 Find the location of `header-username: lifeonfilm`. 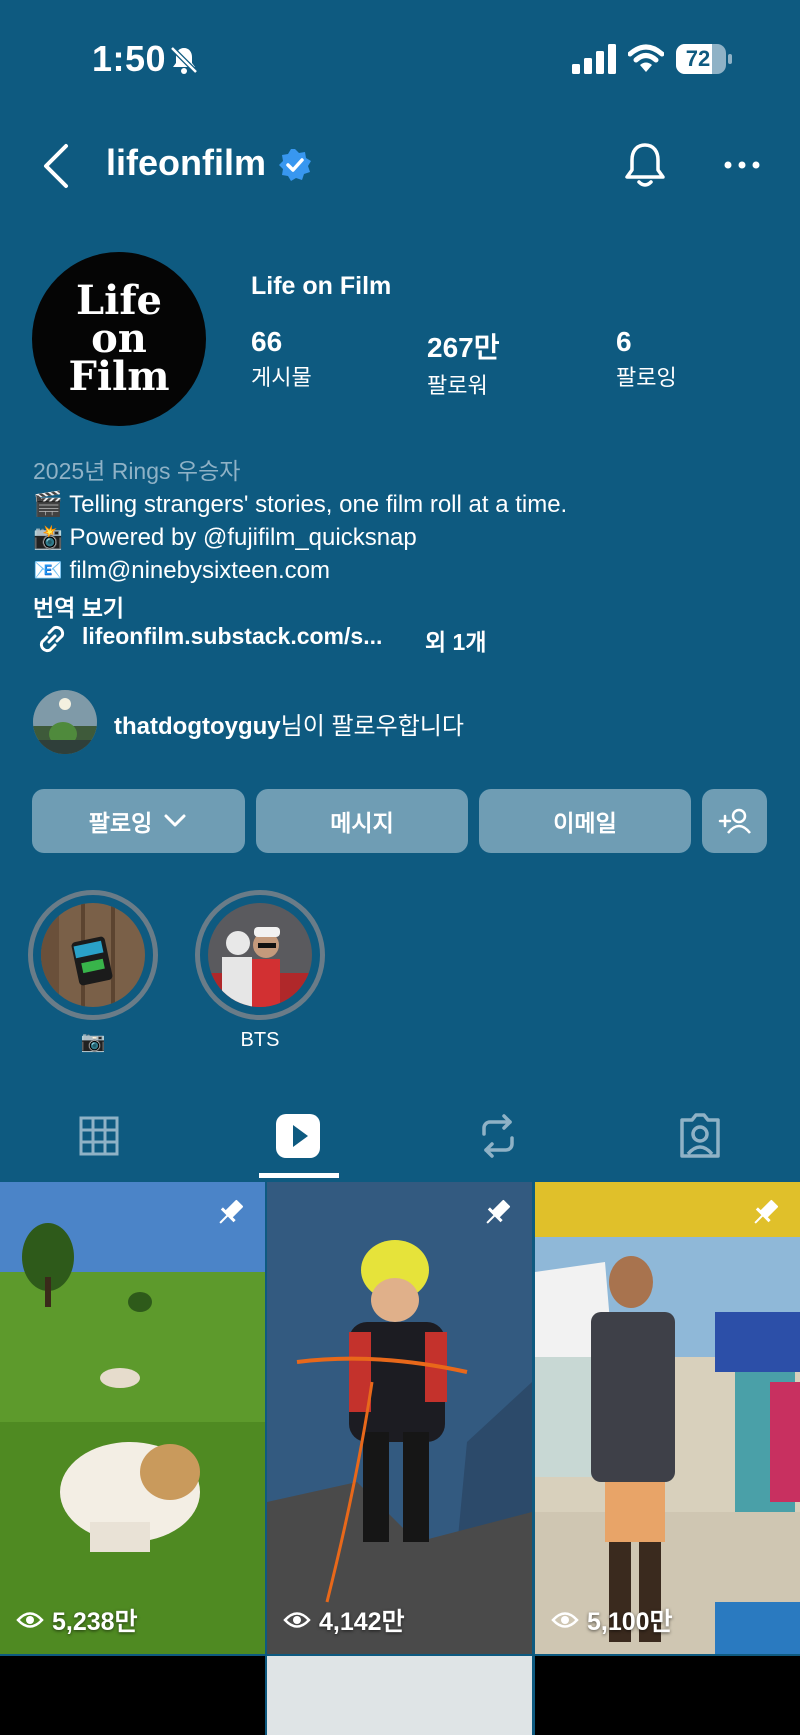

header-username: lifeonfilm is located at coordinates (186, 162).